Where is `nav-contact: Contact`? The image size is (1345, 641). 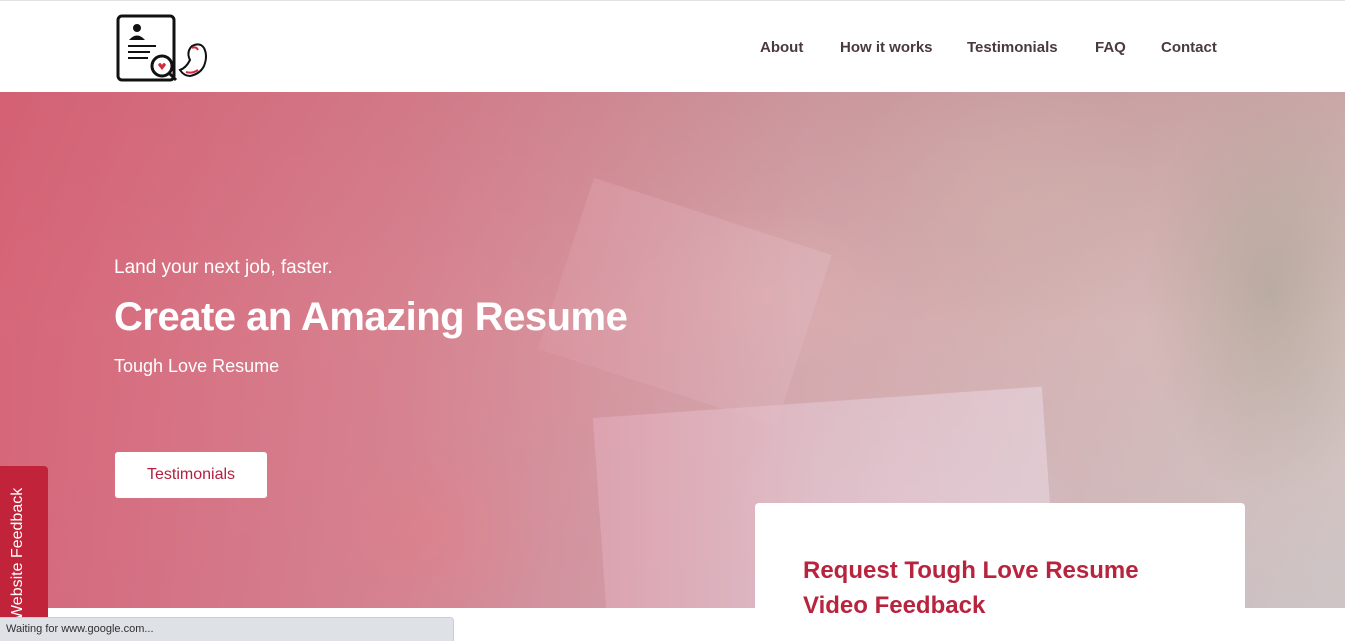 nav-contact: Contact is located at coordinates (1189, 47).